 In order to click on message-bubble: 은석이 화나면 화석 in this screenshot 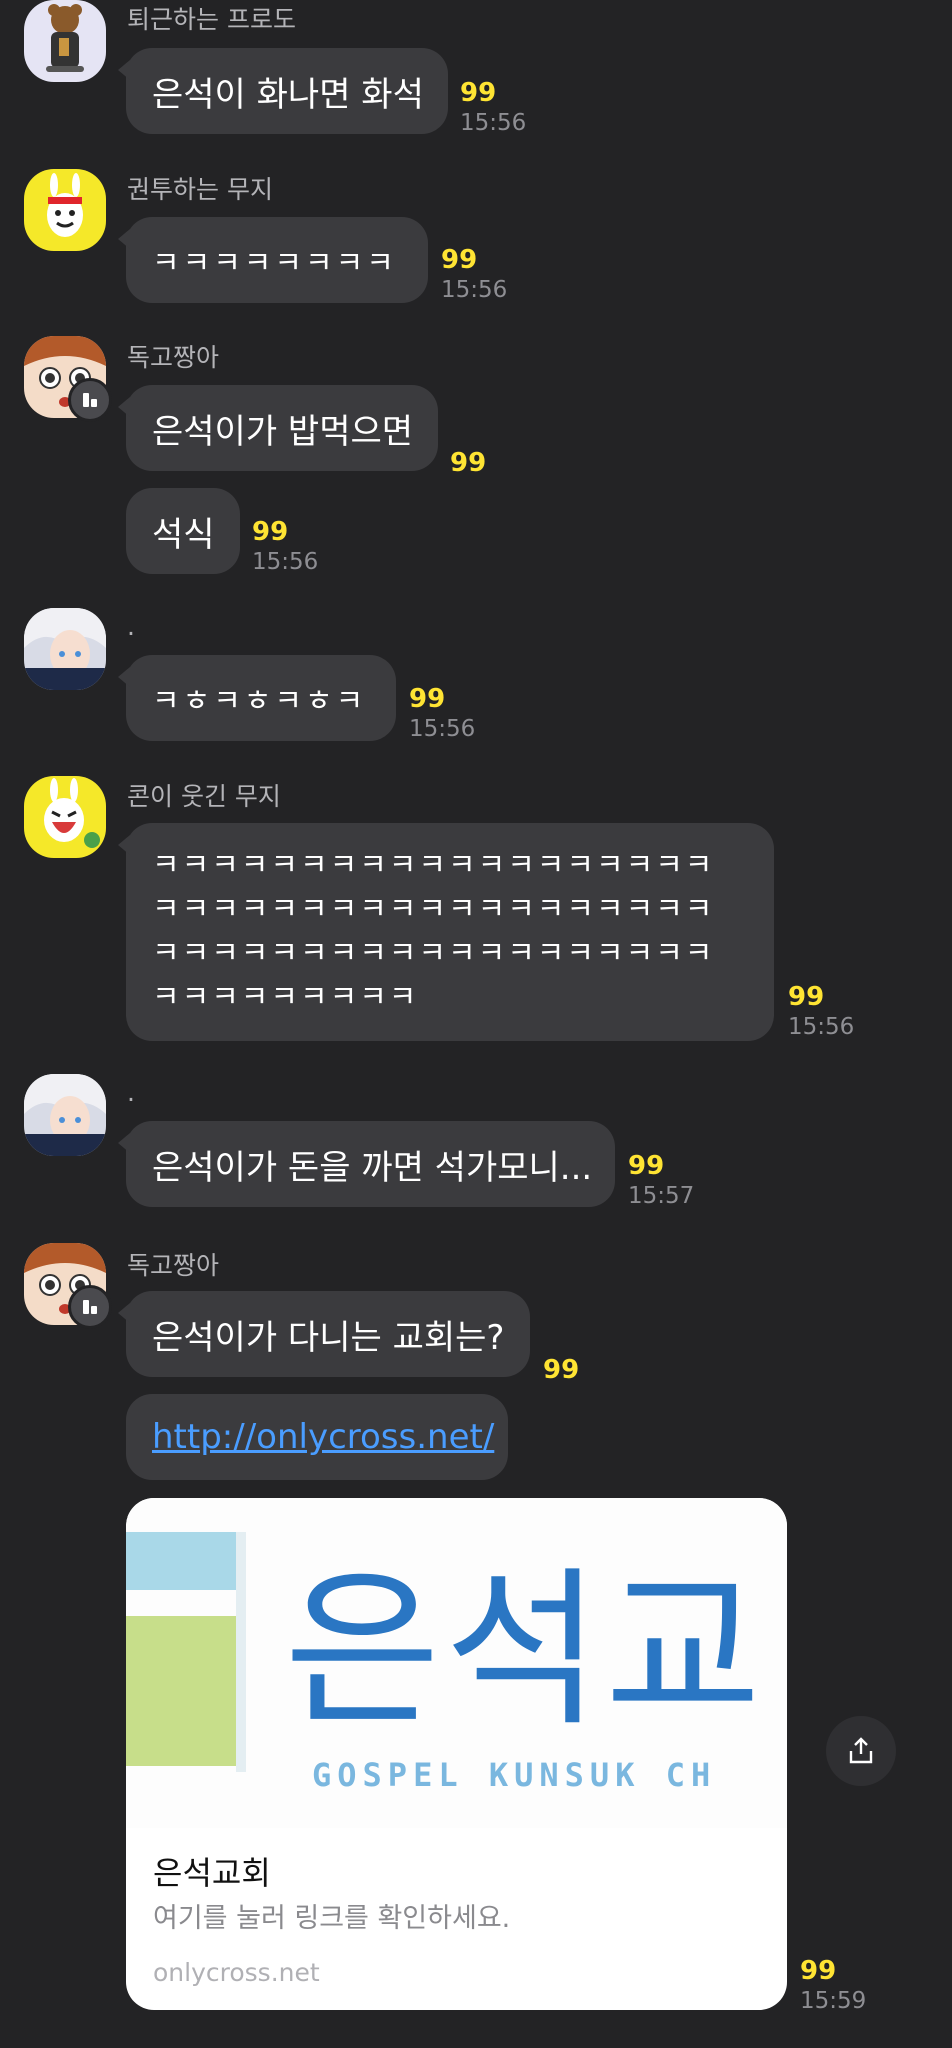, I will do `click(283, 91)`.